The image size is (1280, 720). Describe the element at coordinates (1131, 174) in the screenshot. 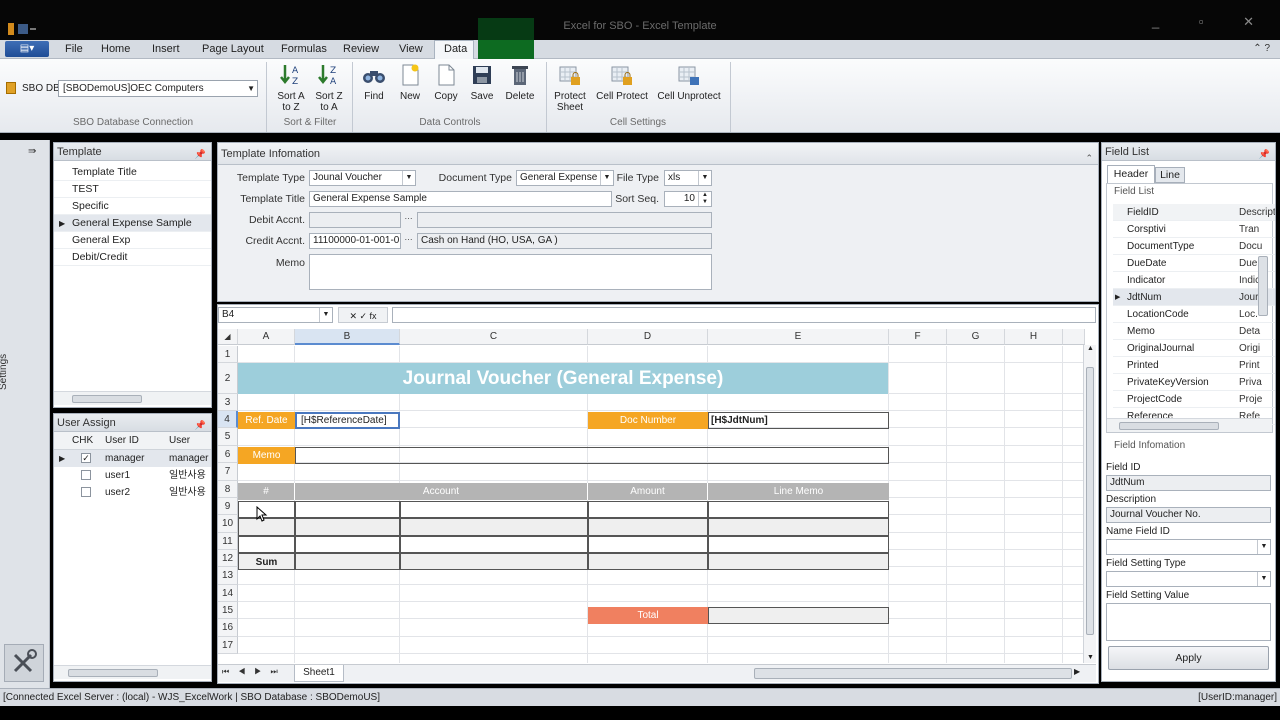

I see `tab-header: Header` at that location.